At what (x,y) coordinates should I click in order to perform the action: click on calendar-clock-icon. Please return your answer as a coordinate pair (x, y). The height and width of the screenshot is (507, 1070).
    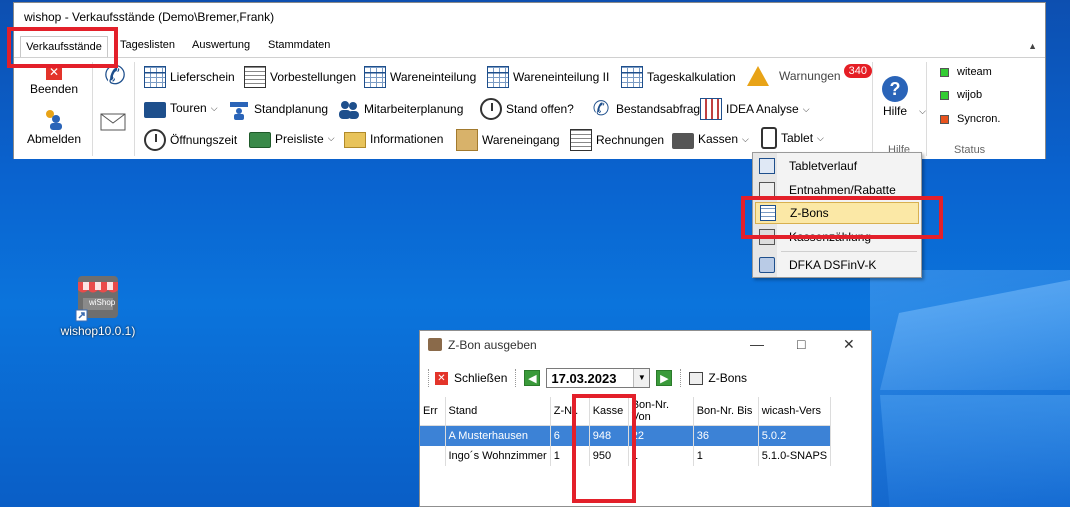
    Looking at the image, I should click on (632, 77).